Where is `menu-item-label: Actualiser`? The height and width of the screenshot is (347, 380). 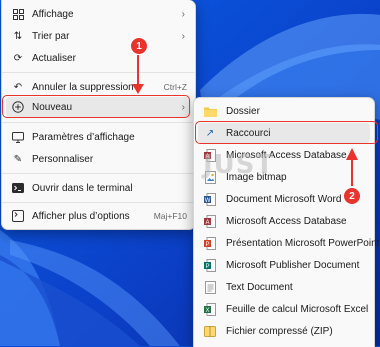
menu-item-label: Actualiser is located at coordinates (54, 58).